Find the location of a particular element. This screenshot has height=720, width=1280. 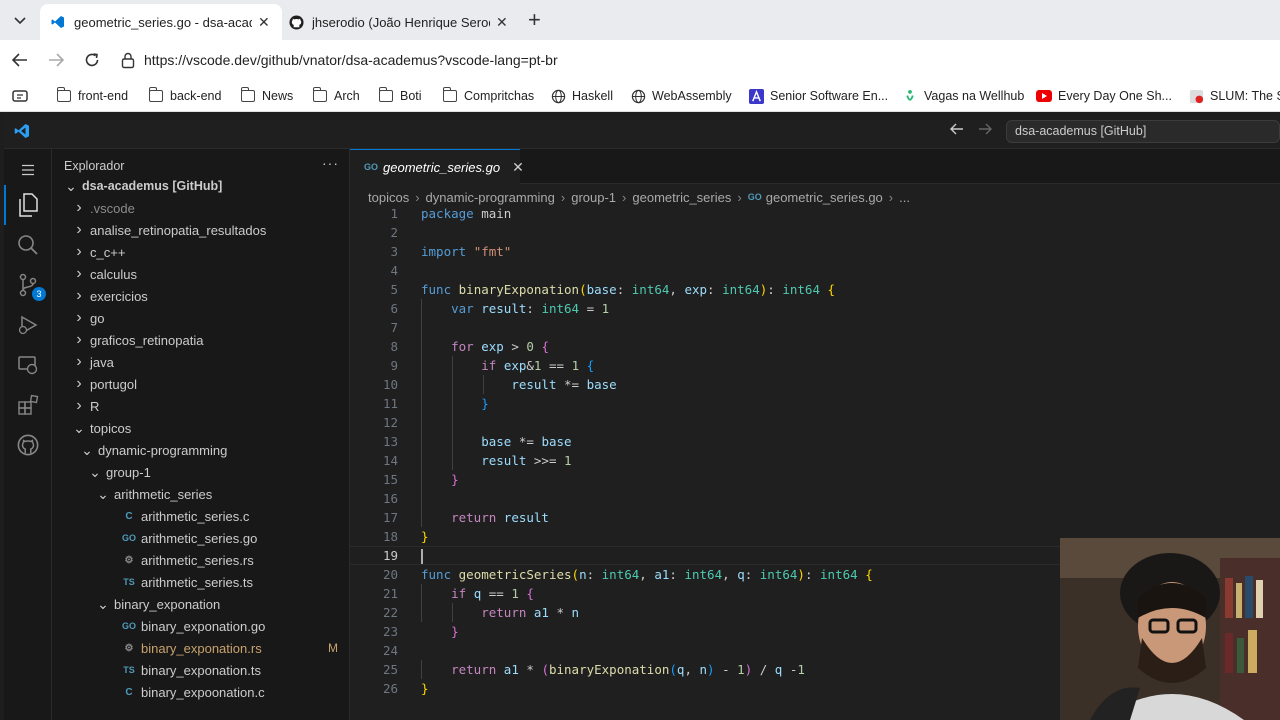

tree-file: ⚙ binary_exponation.rs M is located at coordinates (201, 648).